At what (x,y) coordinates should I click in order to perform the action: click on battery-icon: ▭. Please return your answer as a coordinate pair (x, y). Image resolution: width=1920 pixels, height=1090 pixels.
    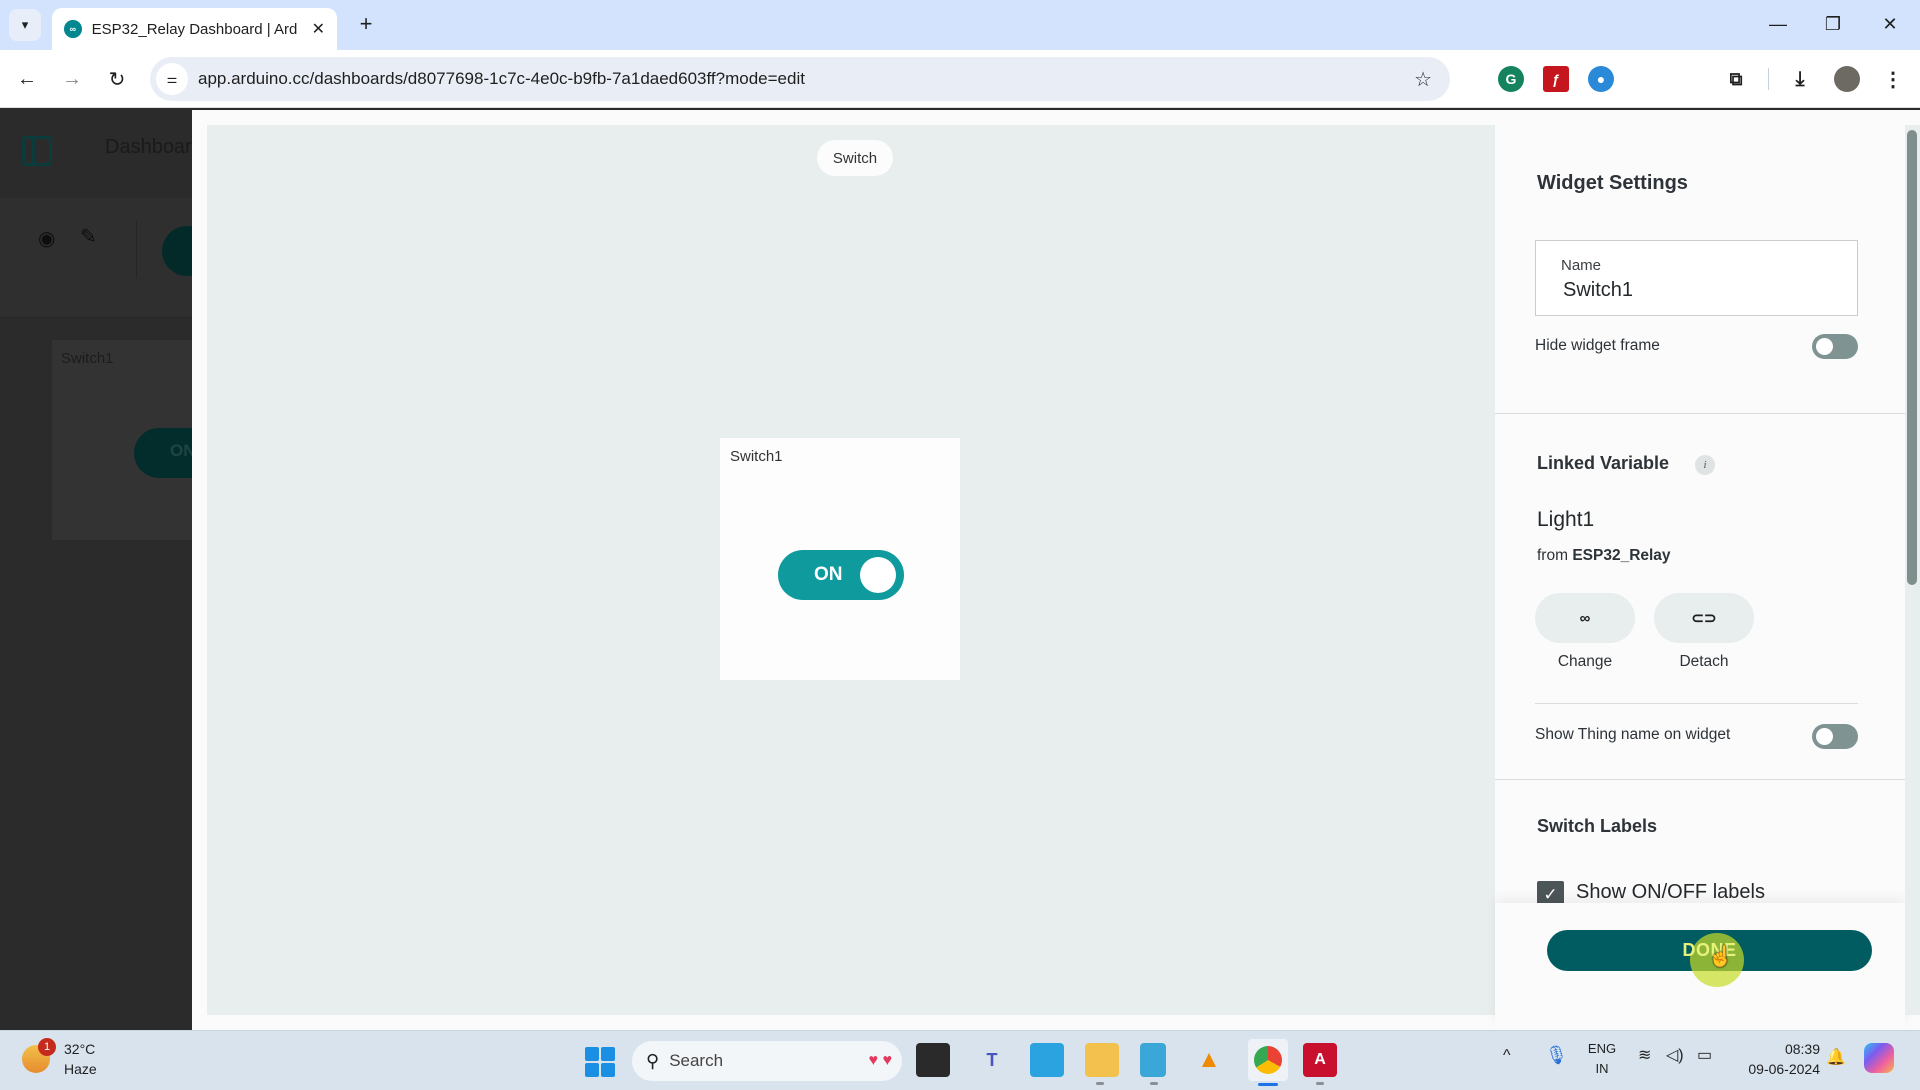
    Looking at the image, I should click on (1704, 1055).